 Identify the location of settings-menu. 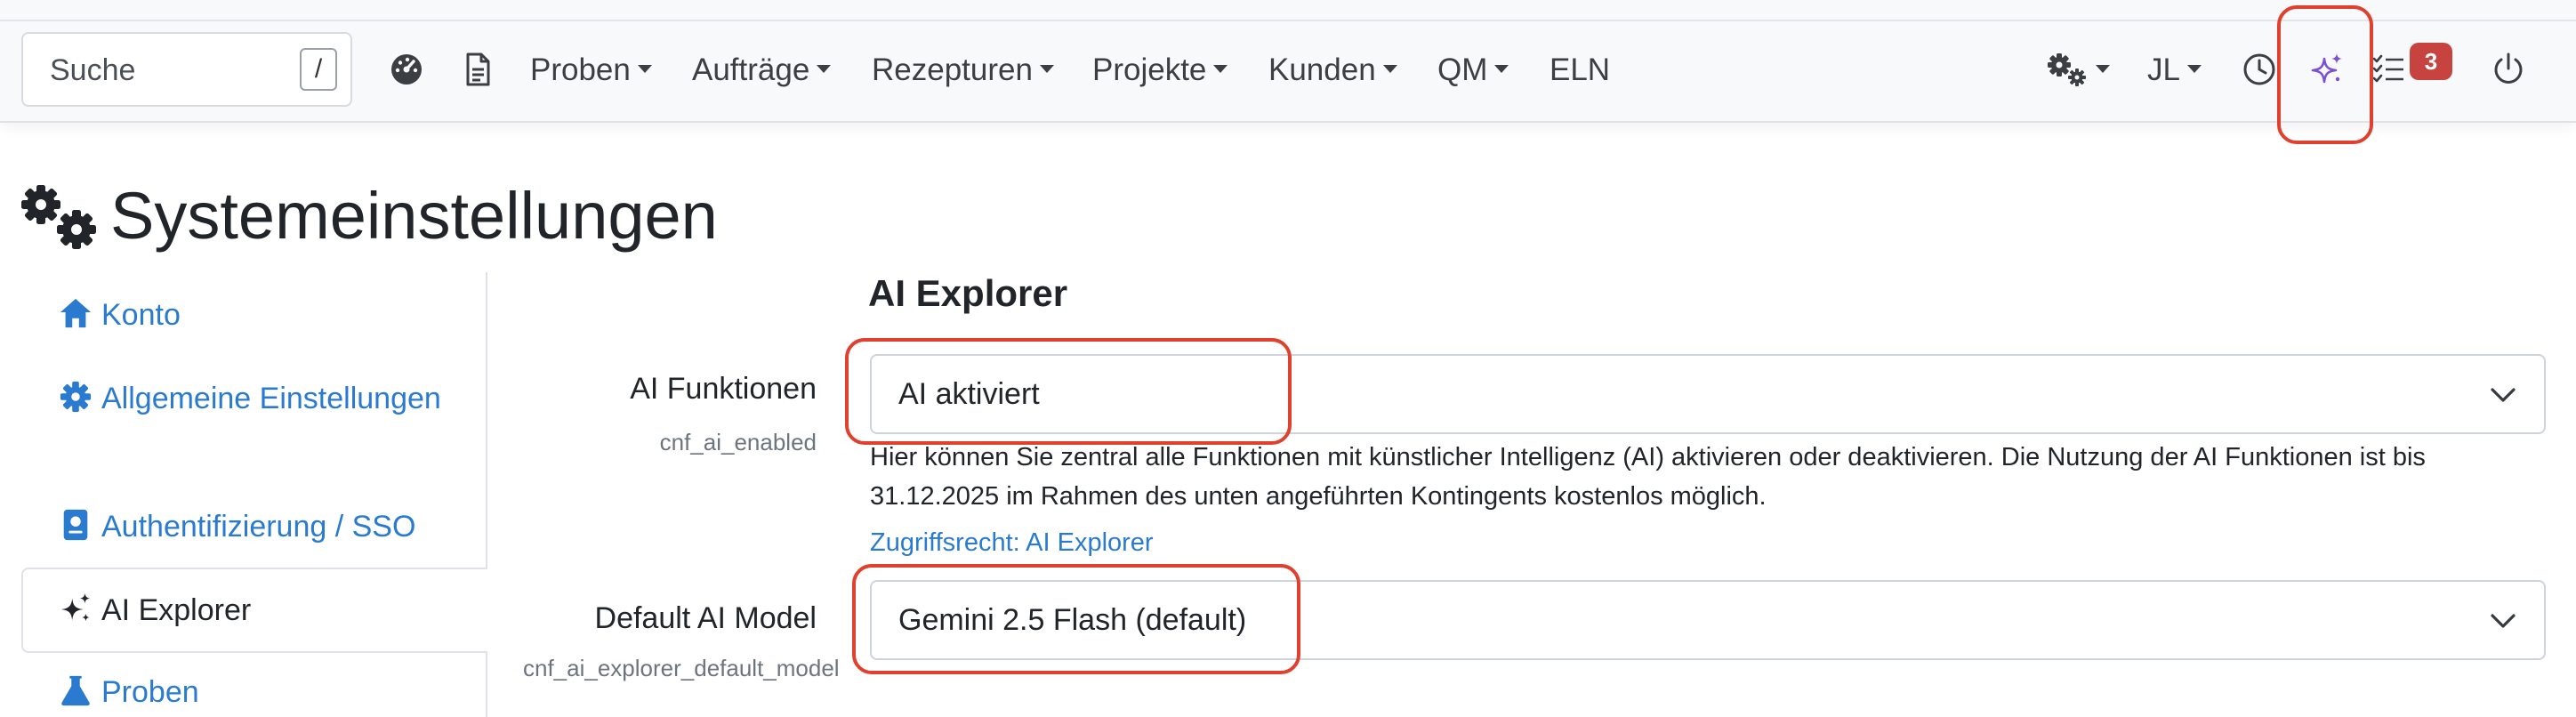
(2078, 70).